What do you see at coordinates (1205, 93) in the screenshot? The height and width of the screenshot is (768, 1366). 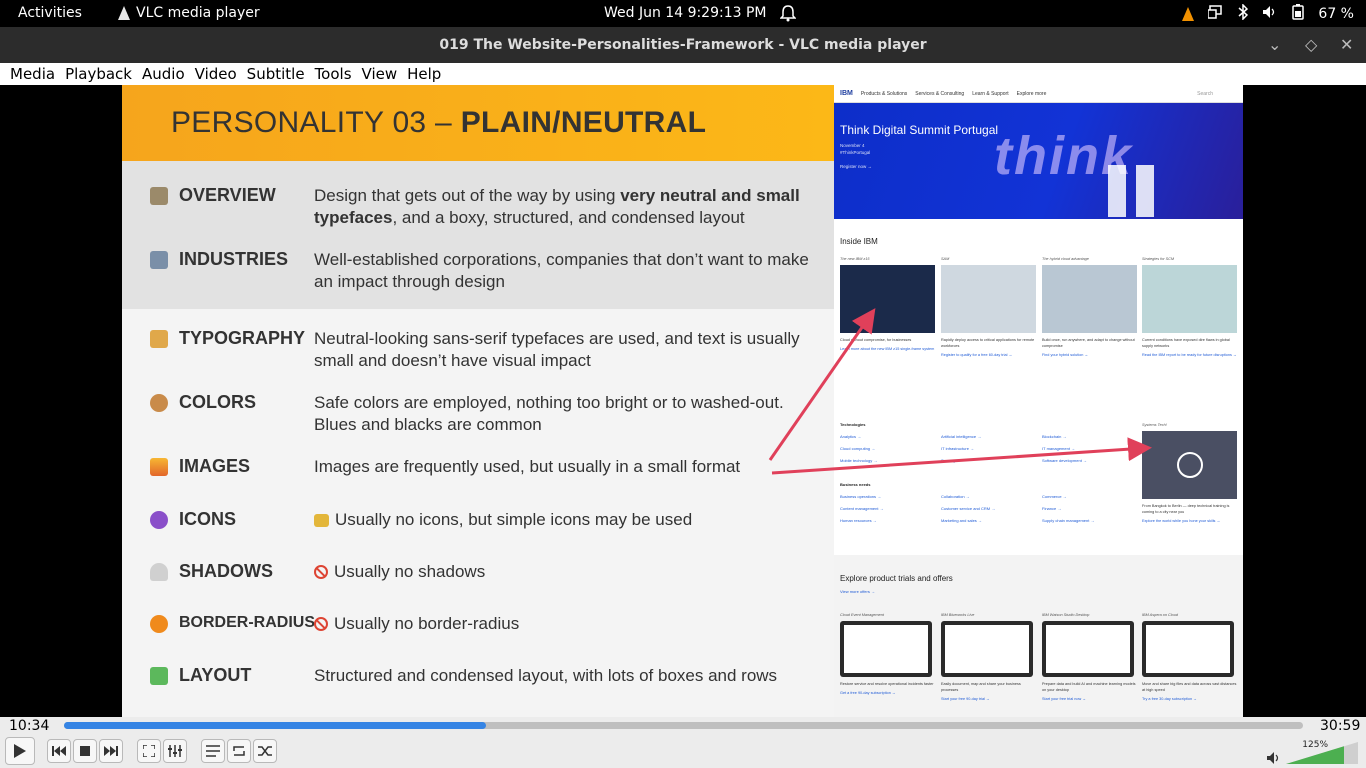 I see `ibm-search: Search` at bounding box center [1205, 93].